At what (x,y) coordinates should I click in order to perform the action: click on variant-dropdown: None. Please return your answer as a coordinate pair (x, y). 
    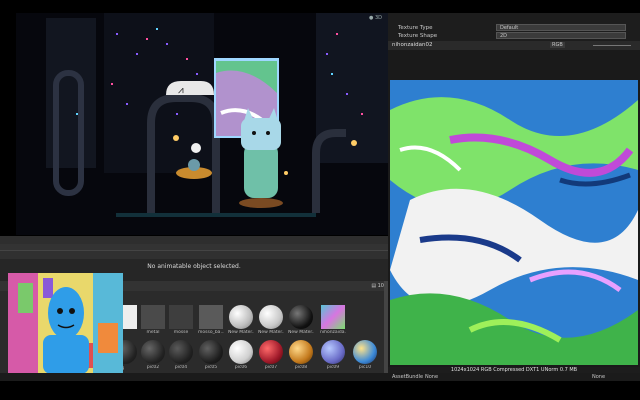
    Looking at the image, I should click on (598, 377).